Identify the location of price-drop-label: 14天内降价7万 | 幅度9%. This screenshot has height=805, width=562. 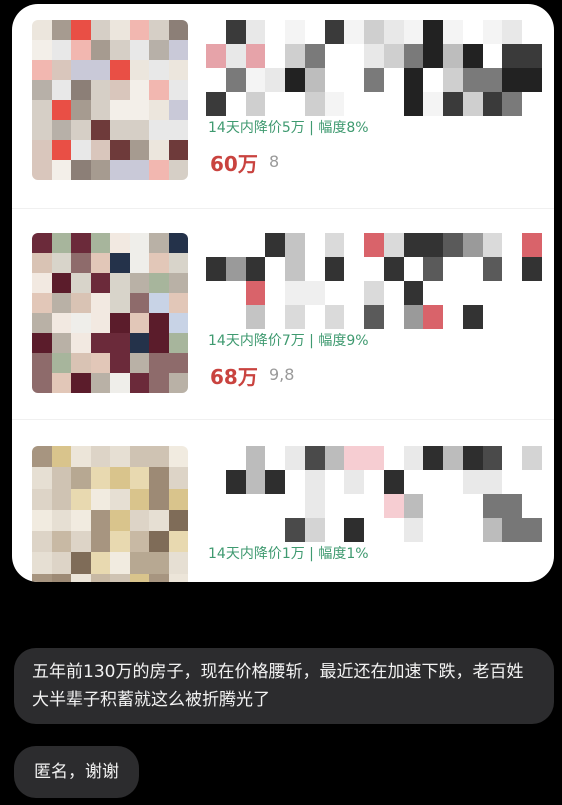
(288, 341).